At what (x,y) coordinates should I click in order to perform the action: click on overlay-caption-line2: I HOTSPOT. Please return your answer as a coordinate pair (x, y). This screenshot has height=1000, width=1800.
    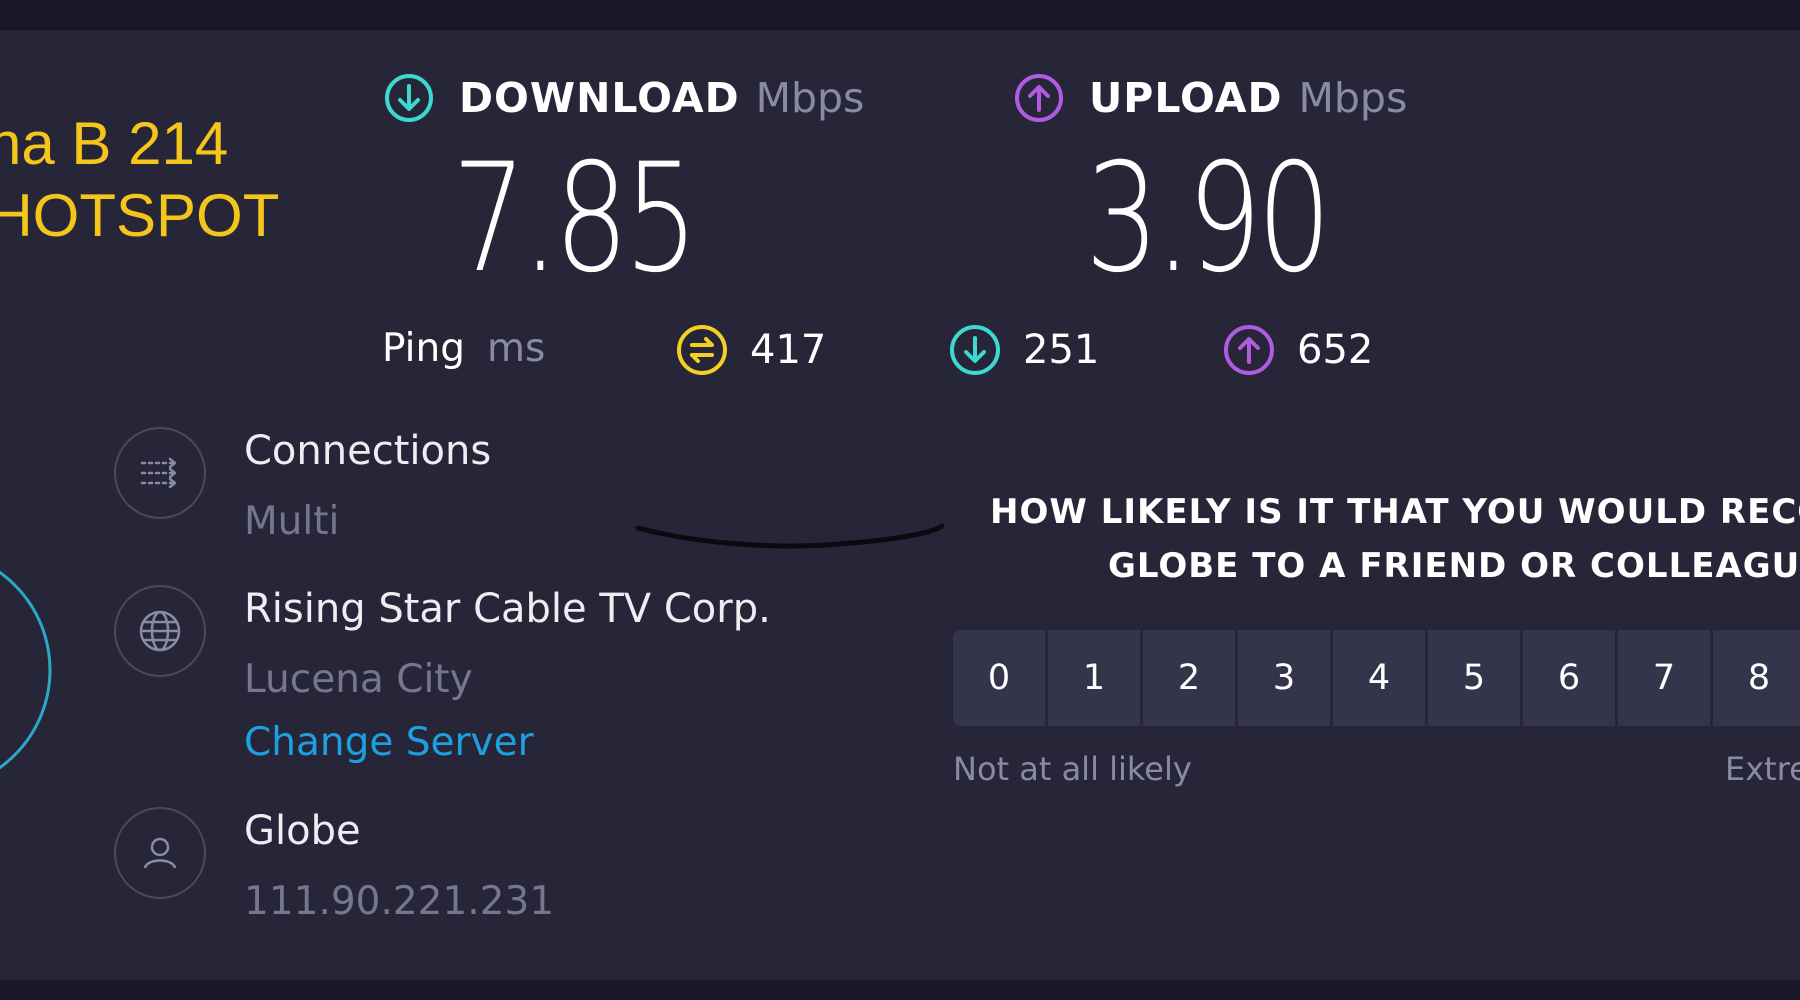
    Looking at the image, I should click on (139, 216).